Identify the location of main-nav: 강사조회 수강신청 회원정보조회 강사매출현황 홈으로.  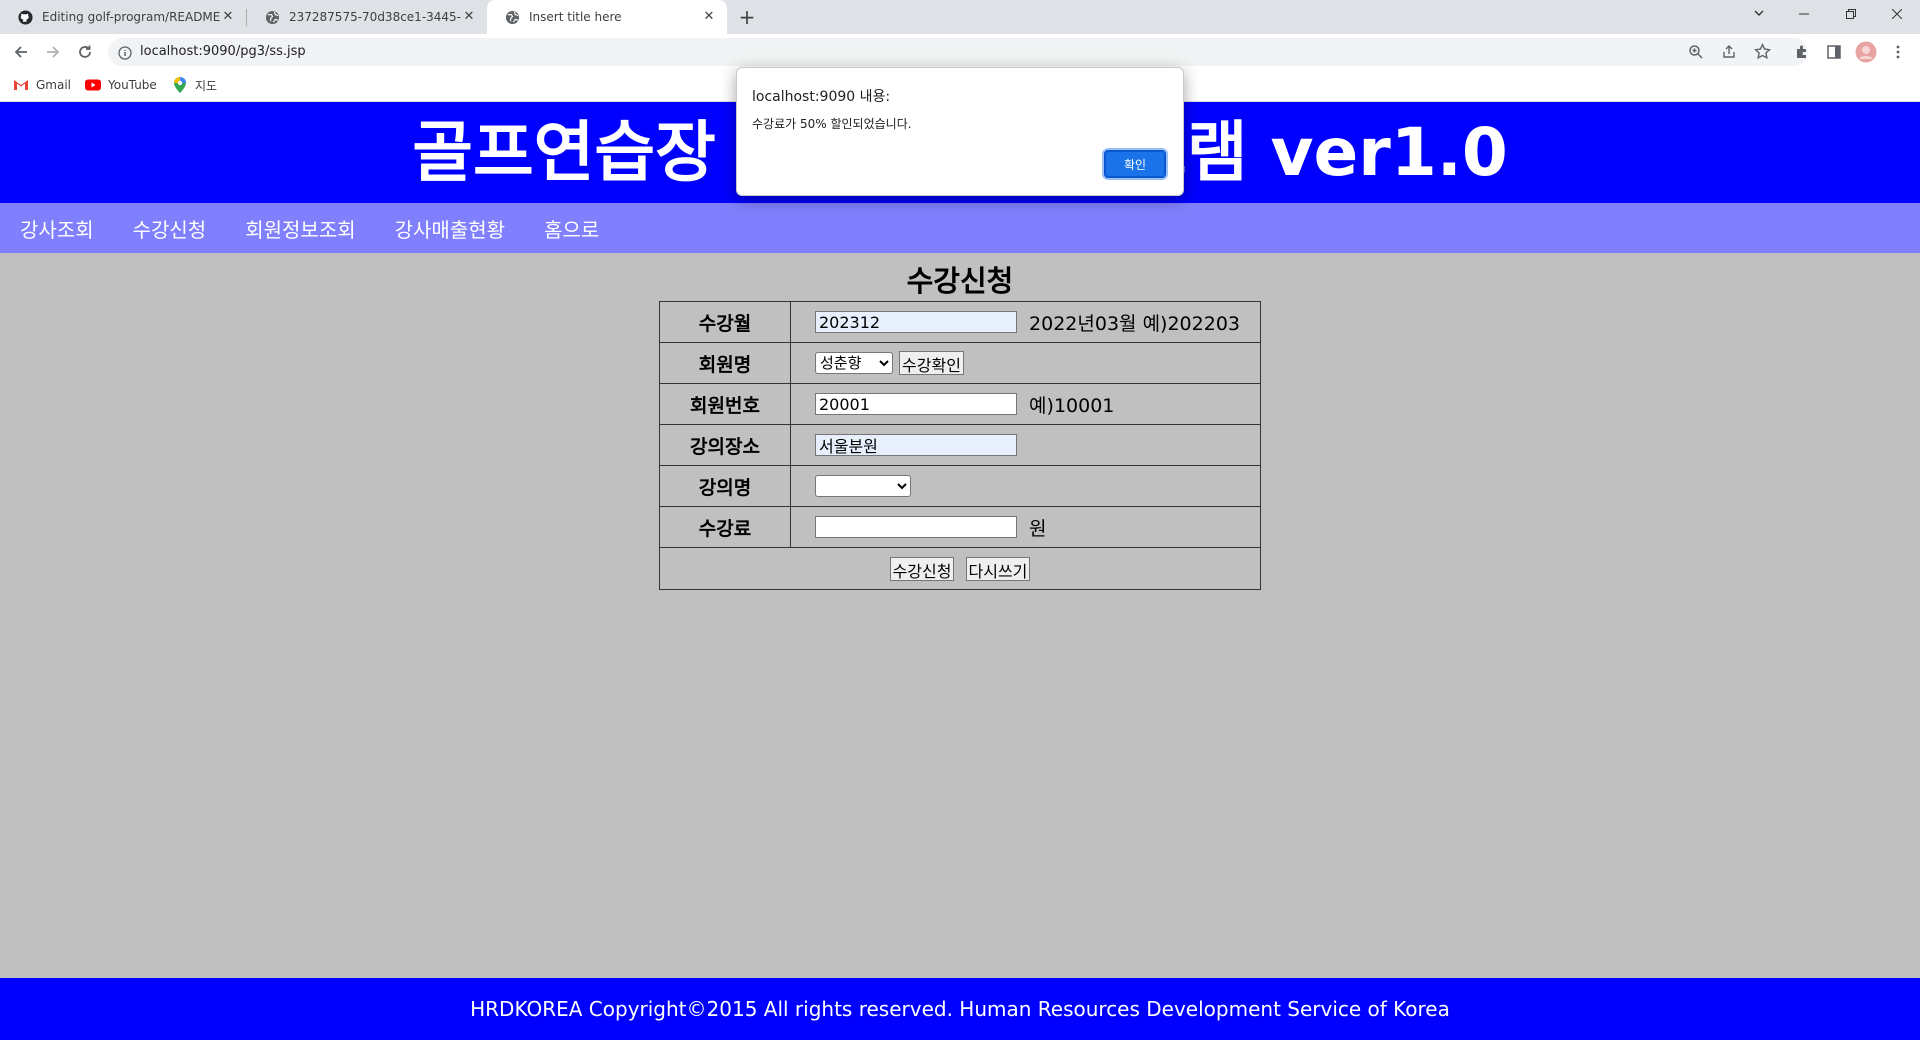
(960, 228).